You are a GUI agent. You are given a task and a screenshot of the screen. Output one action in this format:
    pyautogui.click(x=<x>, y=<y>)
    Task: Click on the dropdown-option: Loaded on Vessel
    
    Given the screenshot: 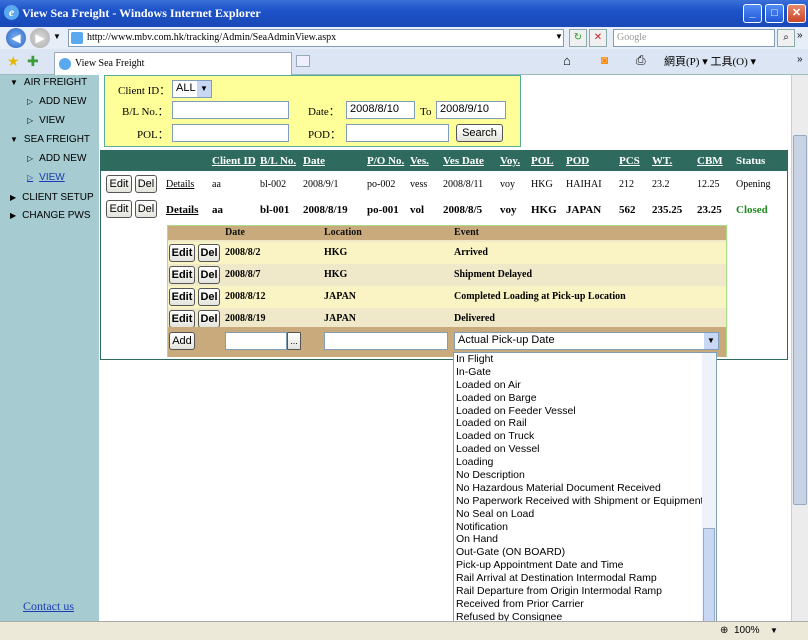 What is the action you would take?
    pyautogui.click(x=585, y=449)
    